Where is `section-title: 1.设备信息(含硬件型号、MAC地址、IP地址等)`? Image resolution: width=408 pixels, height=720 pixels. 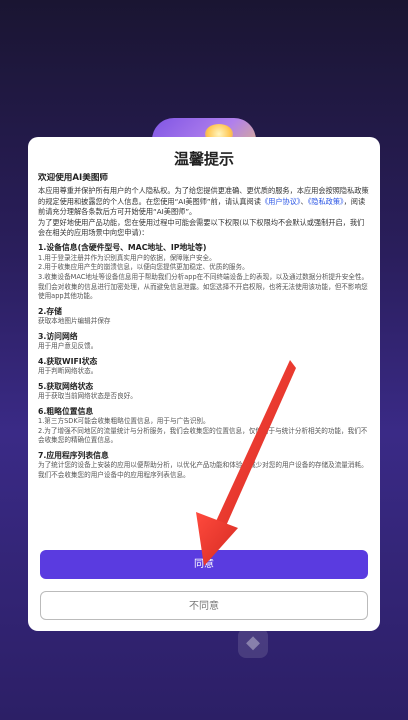 section-title: 1.设备信息(含硬件型号、MAC地址、IP地址等) is located at coordinates (122, 248).